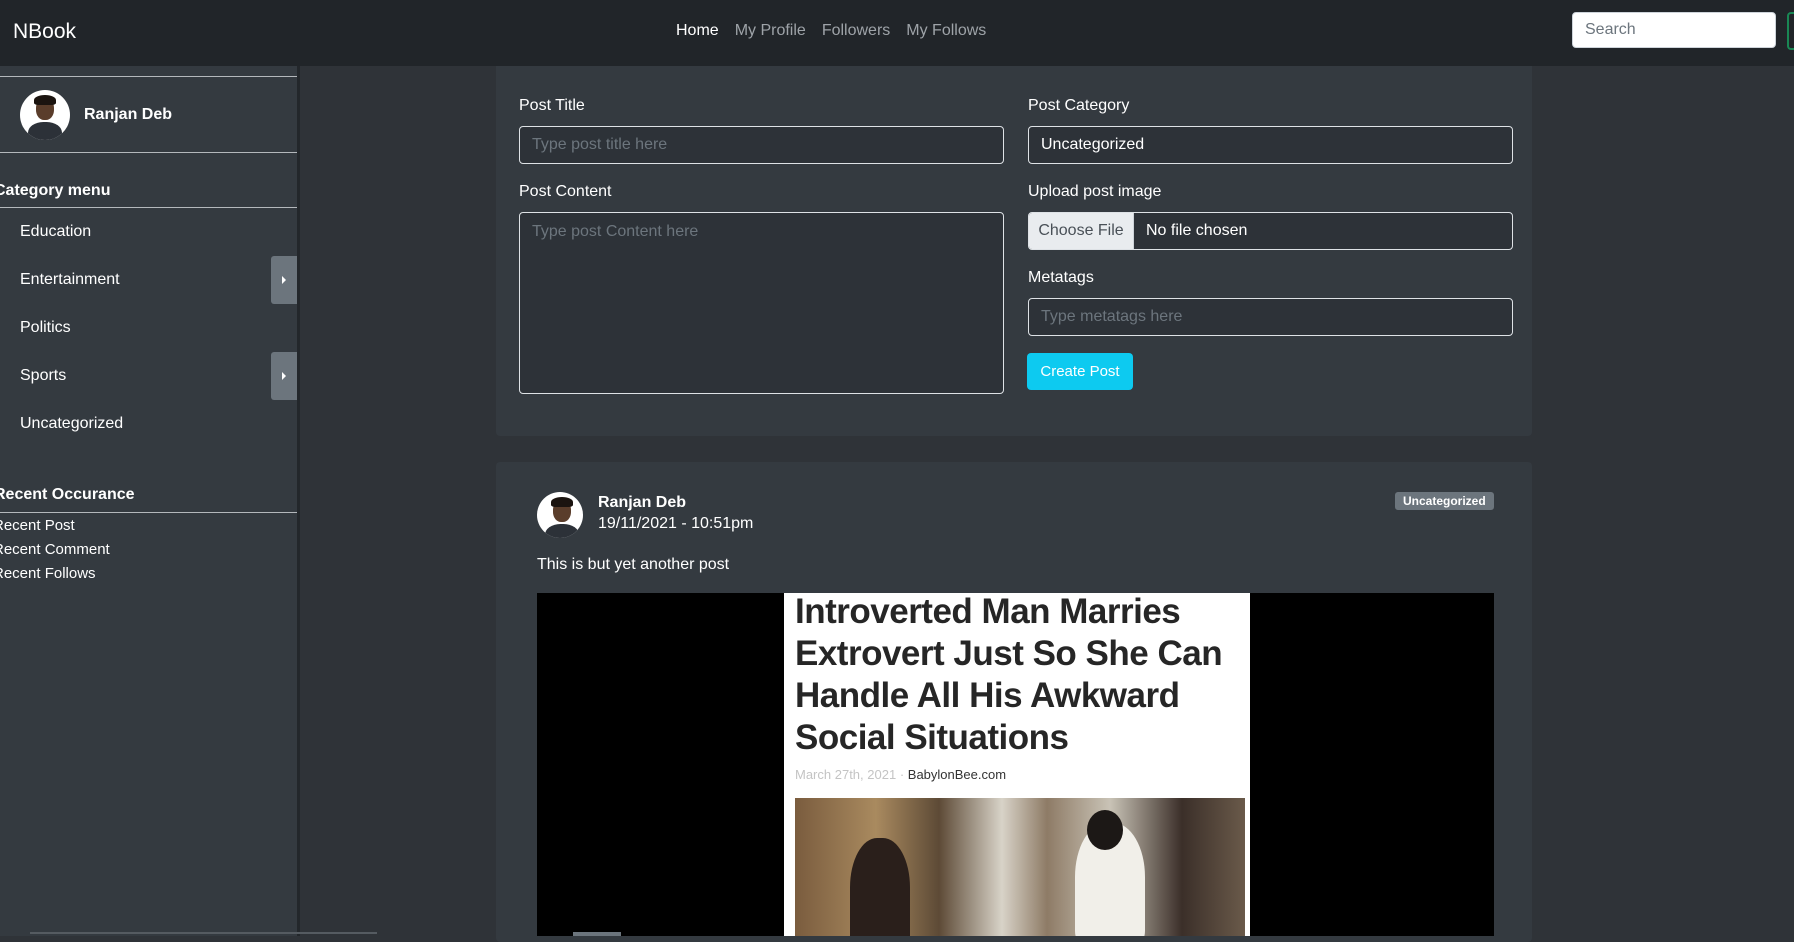  What do you see at coordinates (1790, 31) in the screenshot?
I see `search-button-edge` at bounding box center [1790, 31].